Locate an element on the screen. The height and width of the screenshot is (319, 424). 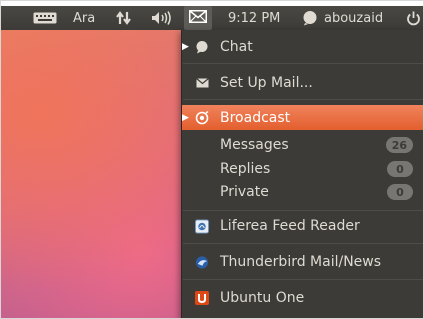
keyboard-layout-label: Ara is located at coordinates (84, 18).